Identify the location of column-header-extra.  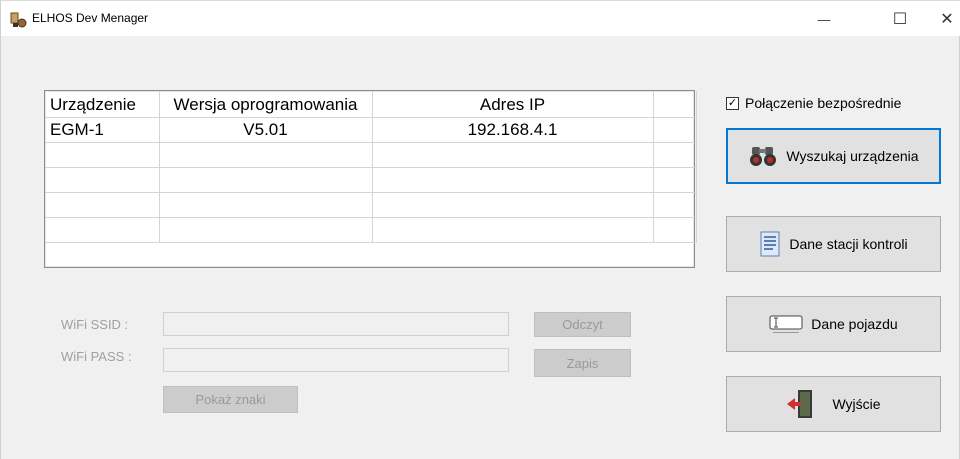
(675, 104).